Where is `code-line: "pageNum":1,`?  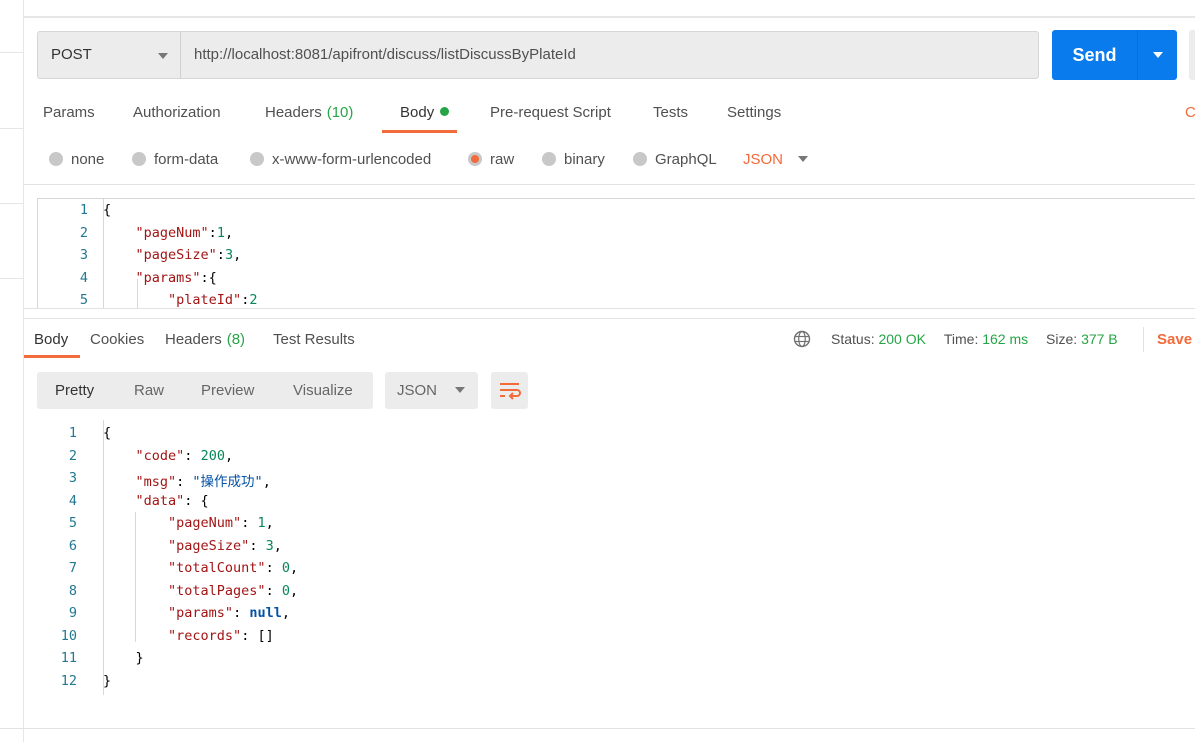 code-line: "pageNum":1, is located at coordinates (168, 232).